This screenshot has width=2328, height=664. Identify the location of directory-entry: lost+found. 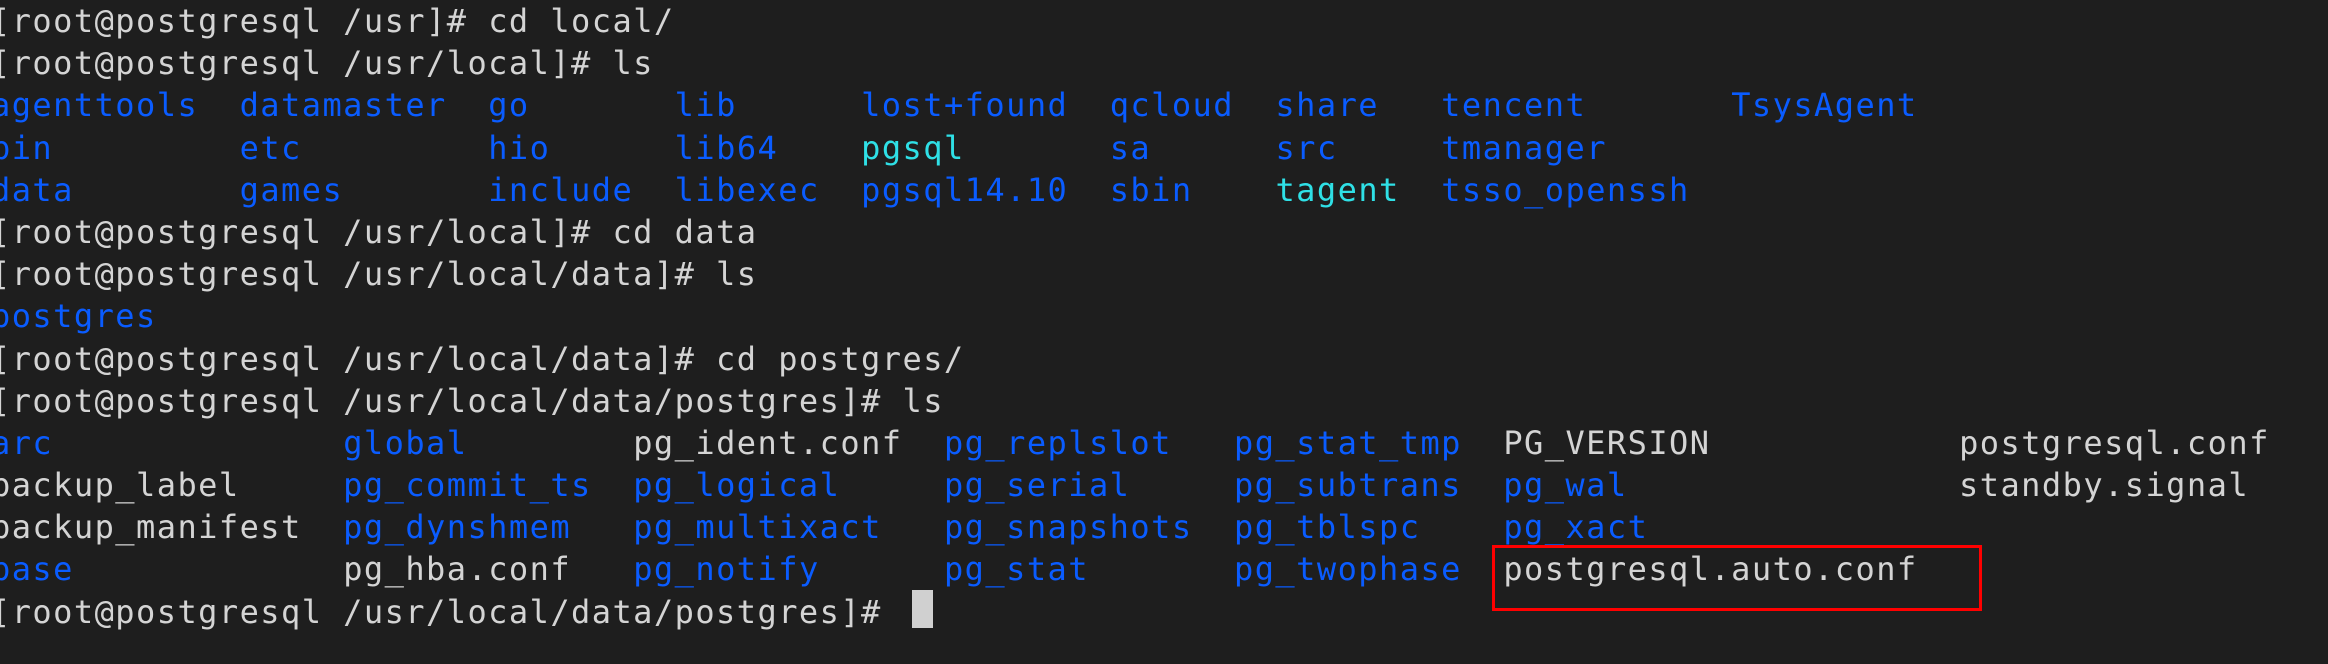
(964, 105).